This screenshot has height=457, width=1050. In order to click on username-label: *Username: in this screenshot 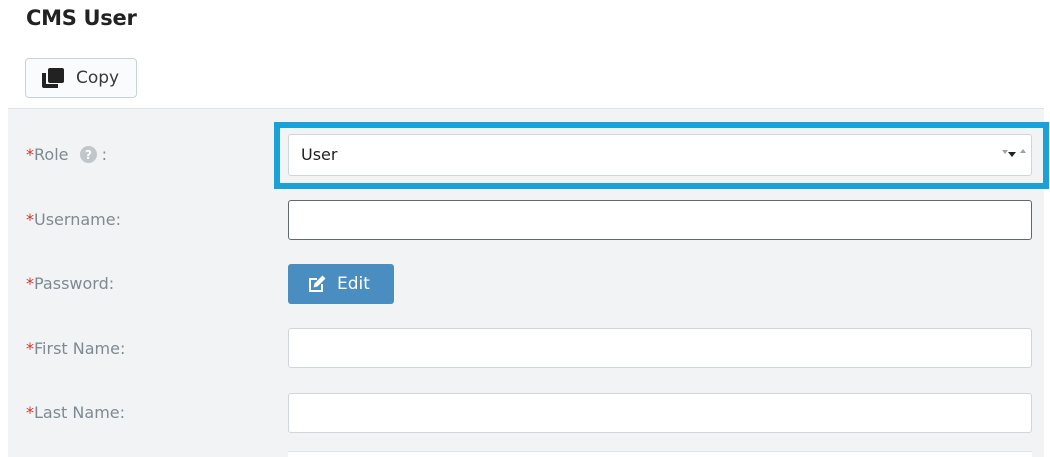, I will do `click(73, 219)`.